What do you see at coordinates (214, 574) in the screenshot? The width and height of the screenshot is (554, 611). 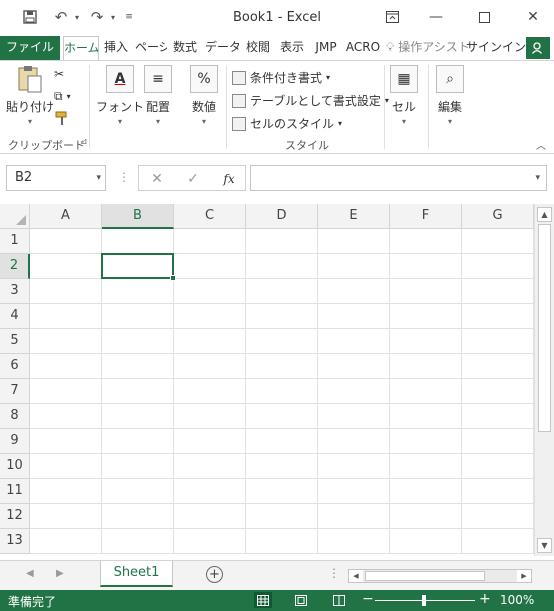 I see `add-sheet-icon: +` at bounding box center [214, 574].